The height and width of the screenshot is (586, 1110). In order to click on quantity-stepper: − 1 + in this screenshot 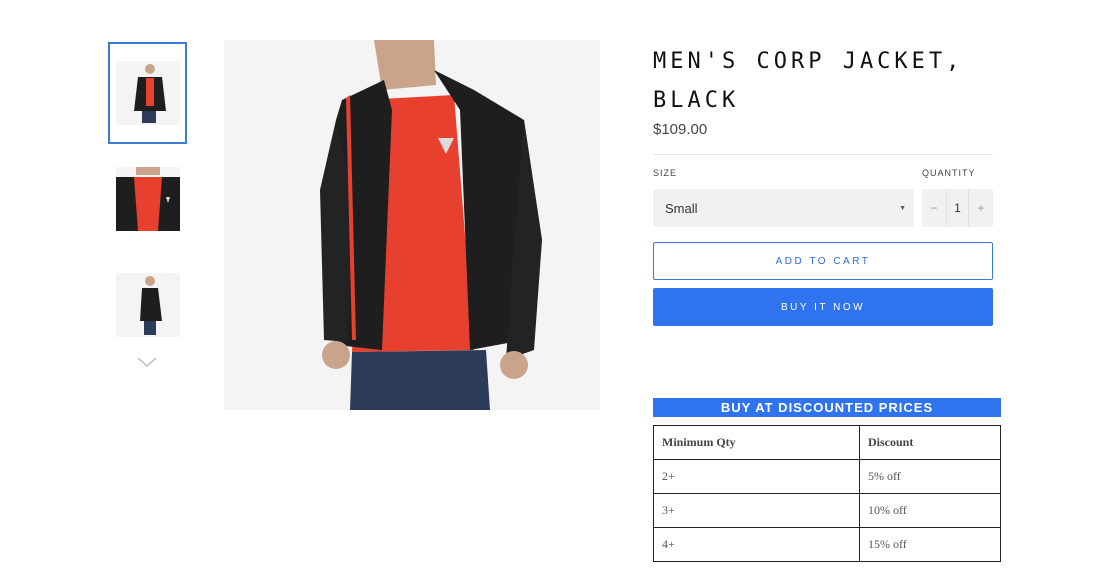, I will do `click(957, 208)`.